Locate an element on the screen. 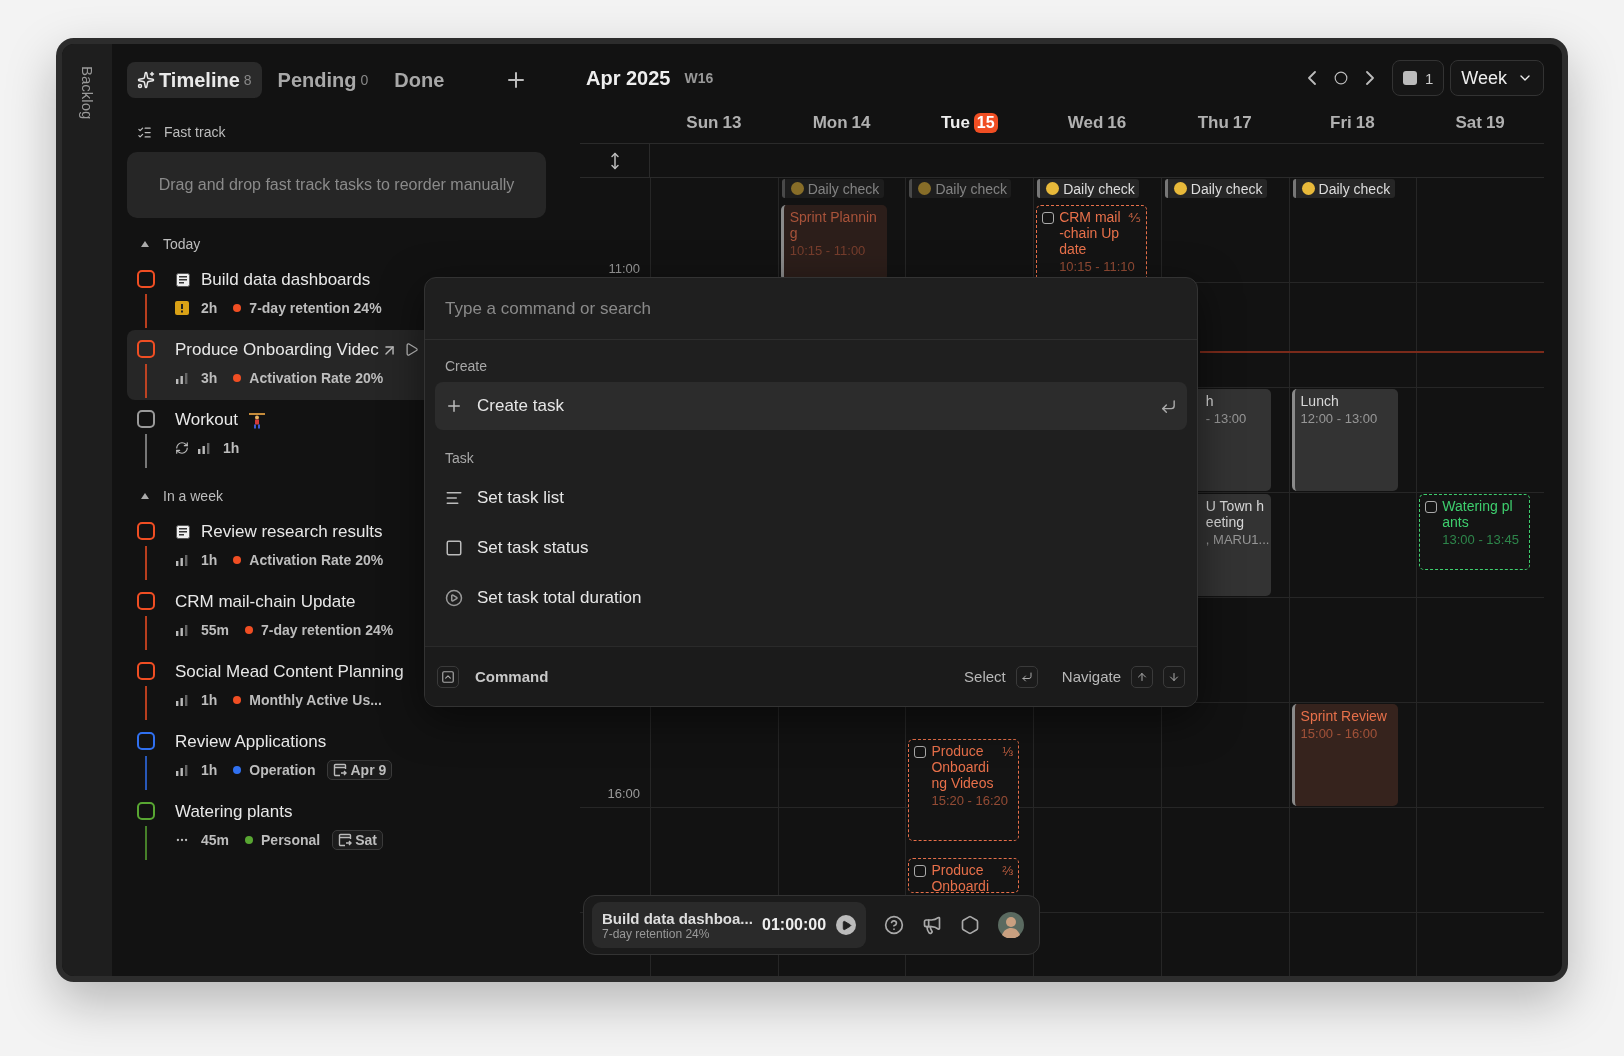 The width and height of the screenshot is (1624, 1056). event-time: 12:00 - 13:00 is located at coordinates (1339, 418).